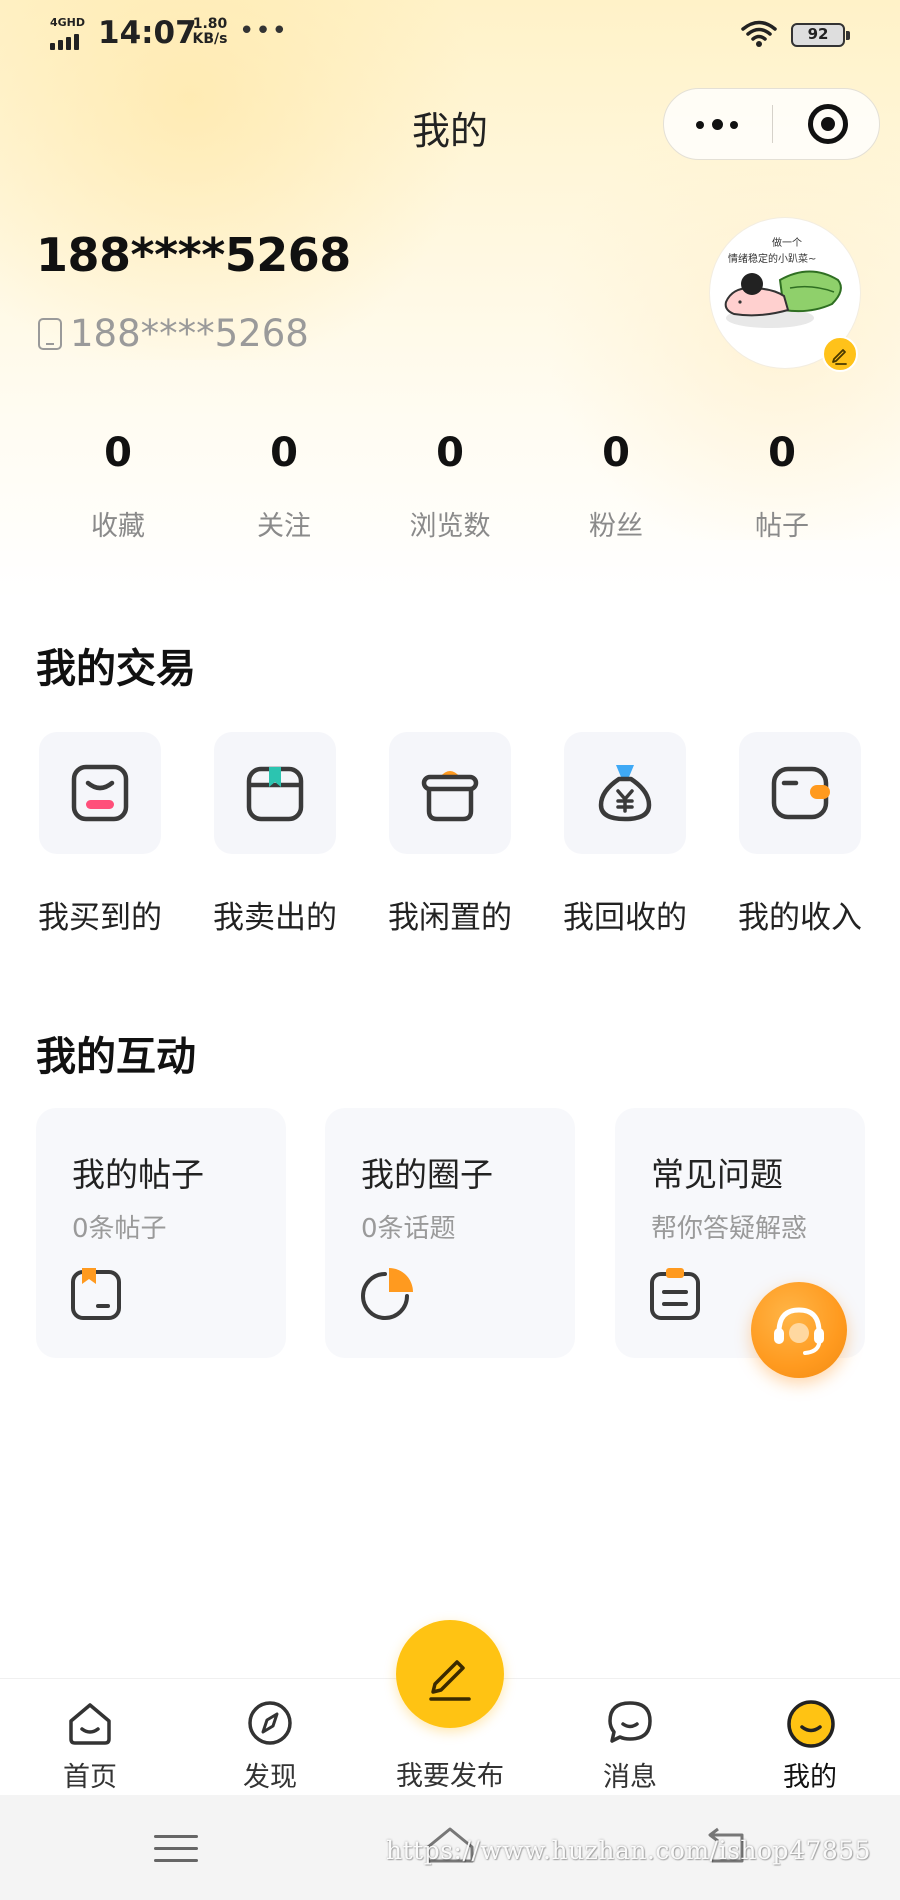 This screenshot has height=1900, width=900. Describe the element at coordinates (116, 1057) in the screenshot. I see `interaction-section-title: 我的互动` at that location.